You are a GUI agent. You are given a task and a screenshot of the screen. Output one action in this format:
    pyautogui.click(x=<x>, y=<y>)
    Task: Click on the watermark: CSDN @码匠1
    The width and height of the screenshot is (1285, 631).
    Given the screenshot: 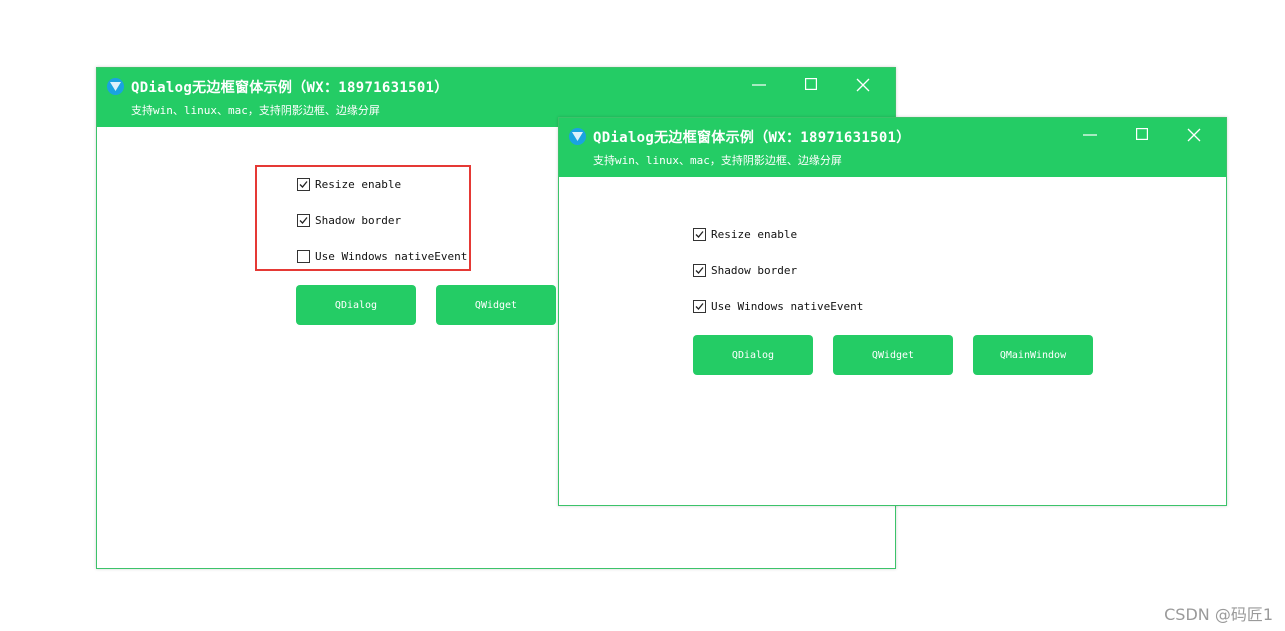 What is the action you would take?
    pyautogui.click(x=1218, y=614)
    